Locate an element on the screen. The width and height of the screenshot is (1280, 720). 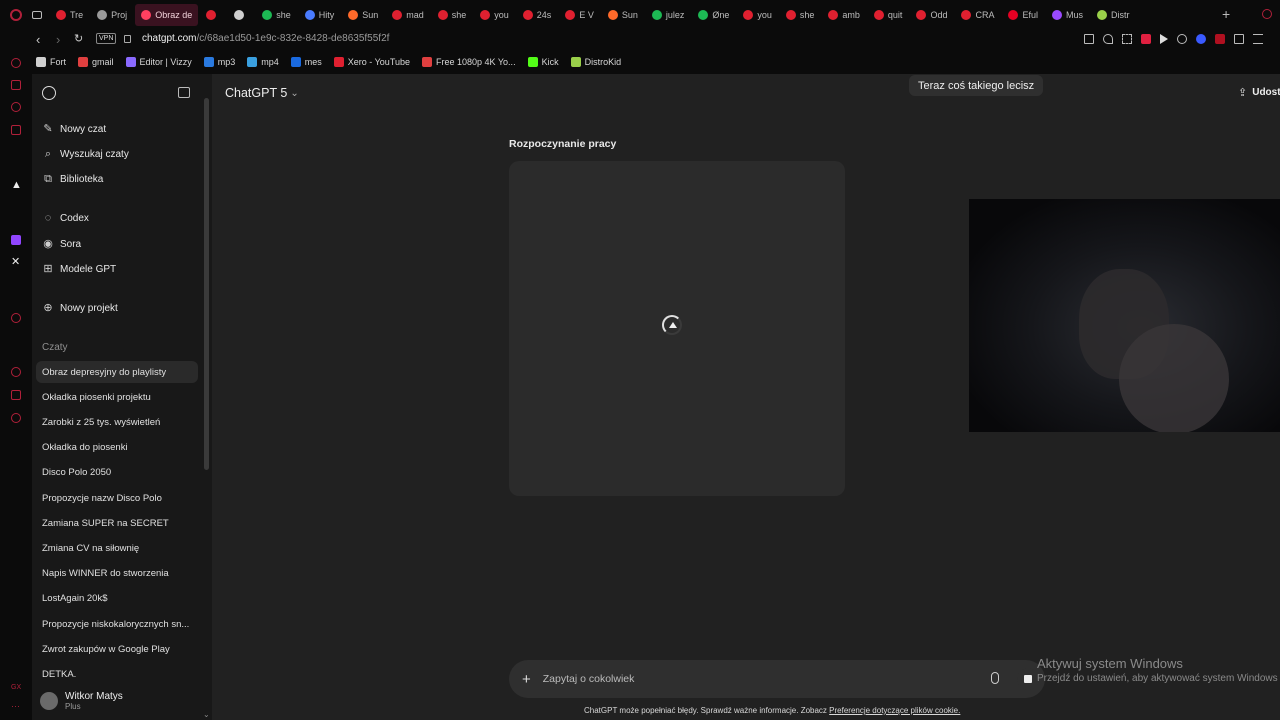
vpn-badge: VPN is located at coordinates (106, 38).